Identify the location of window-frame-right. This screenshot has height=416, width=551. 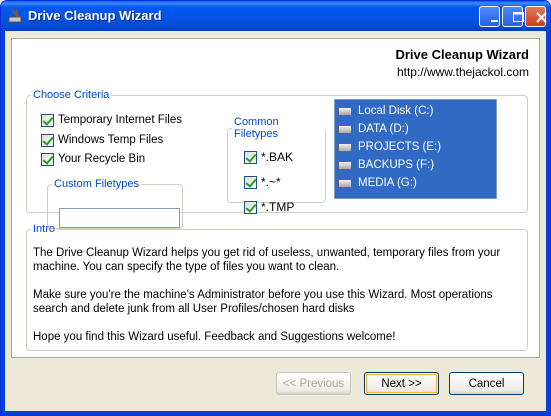
(548, 223).